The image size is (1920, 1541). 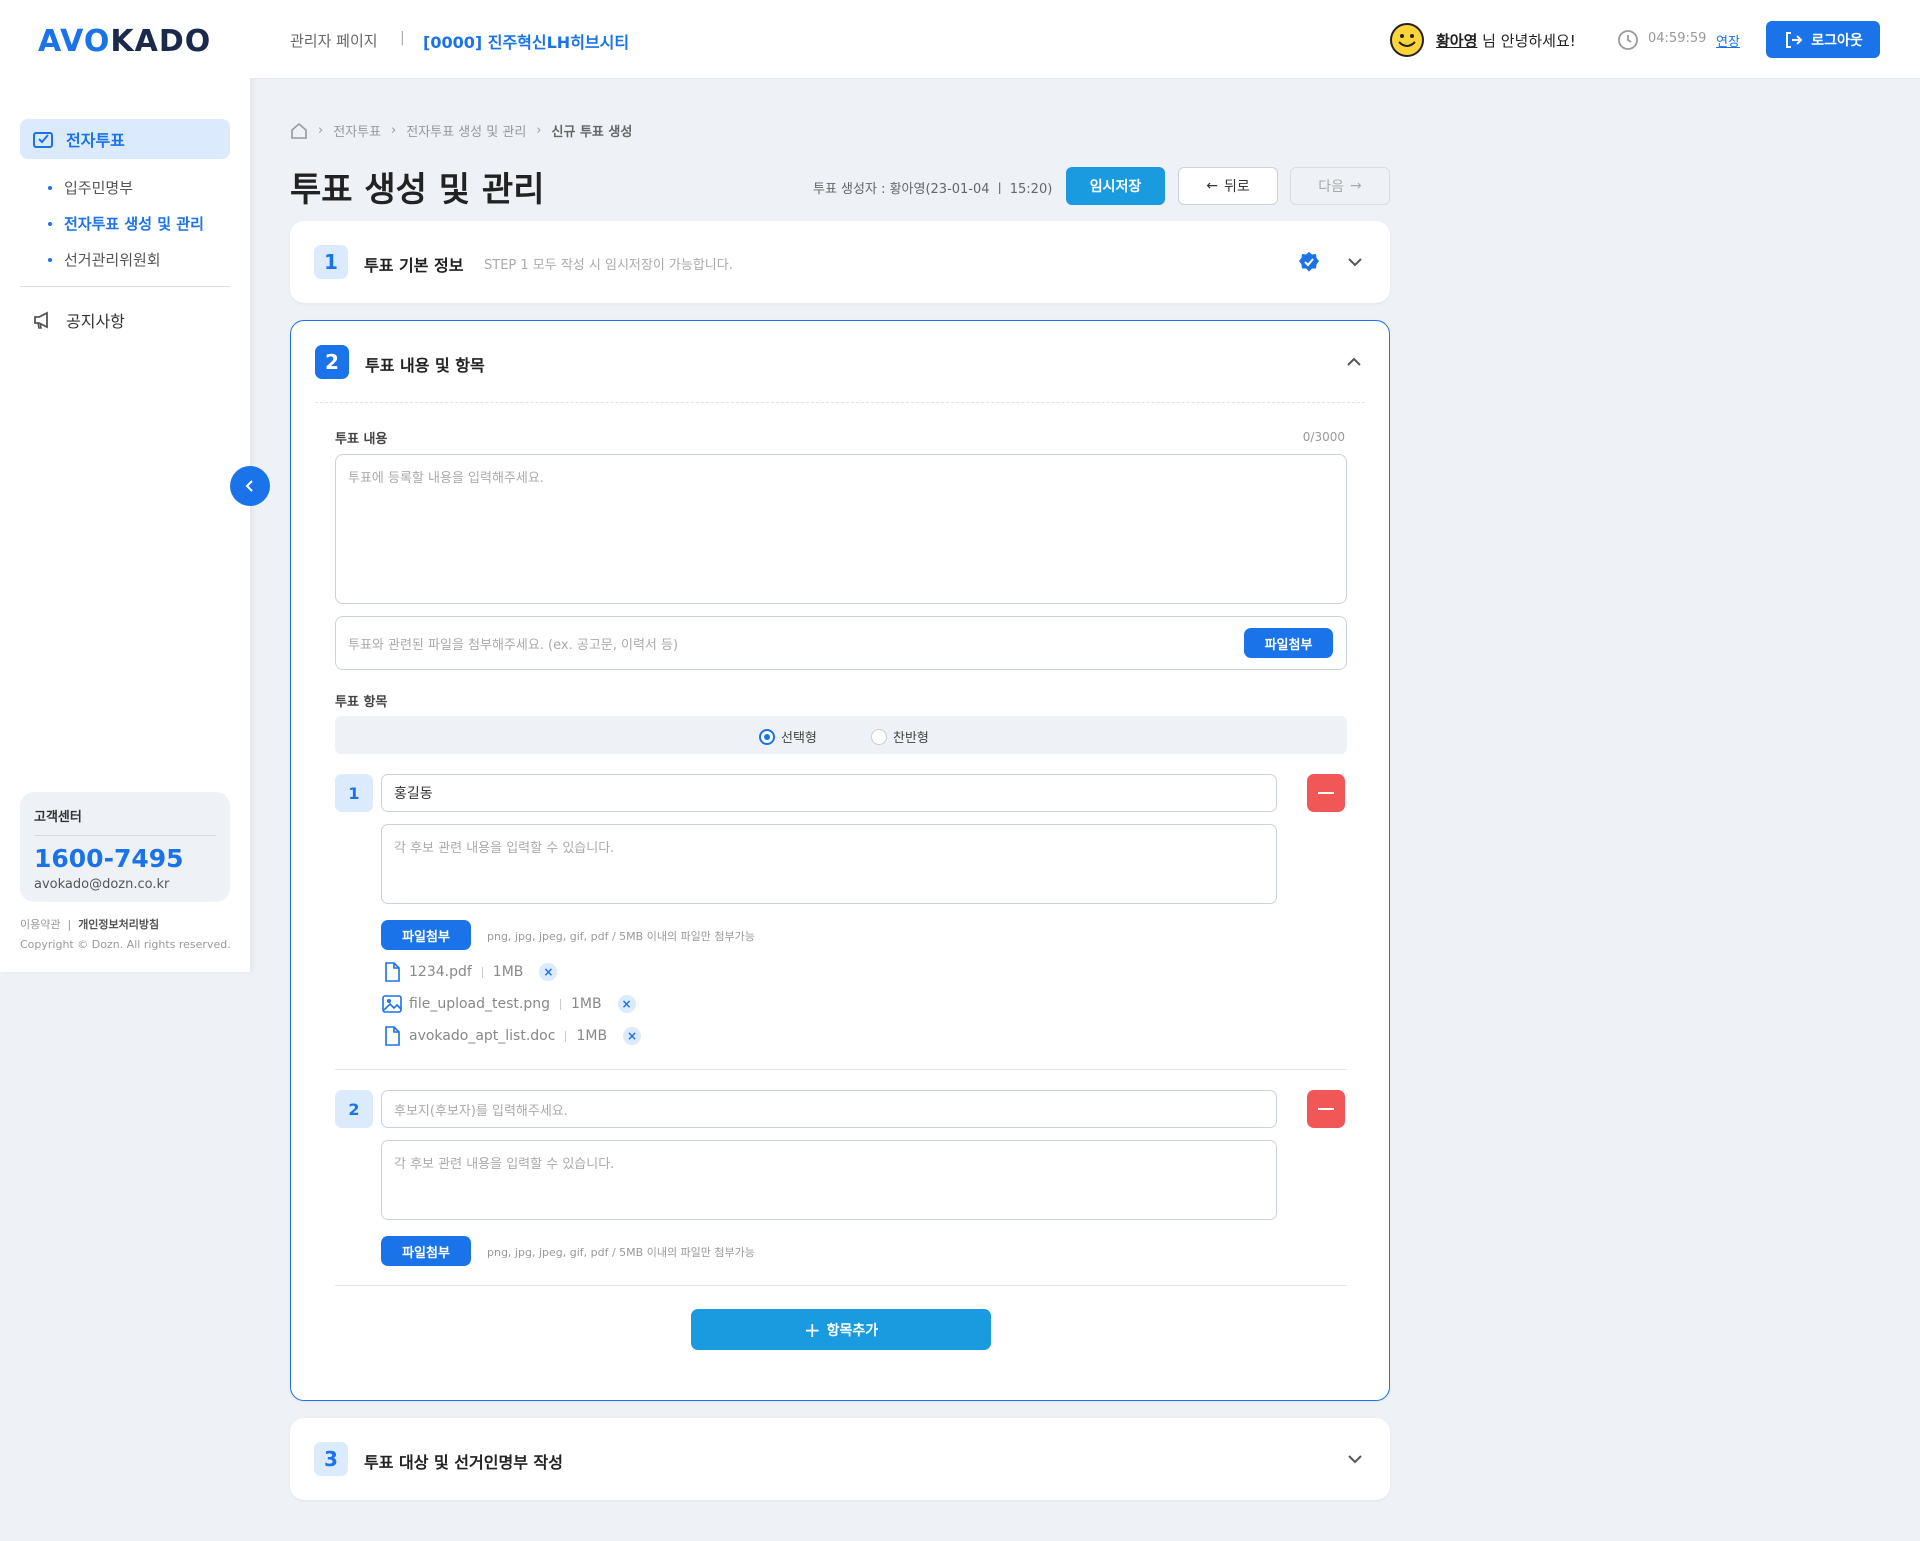 What do you see at coordinates (933, 189) in the screenshot?
I see `vote-creator-meta: 투표 생성자 : 황아영(23-01-04 ㅣ 15:20)` at bounding box center [933, 189].